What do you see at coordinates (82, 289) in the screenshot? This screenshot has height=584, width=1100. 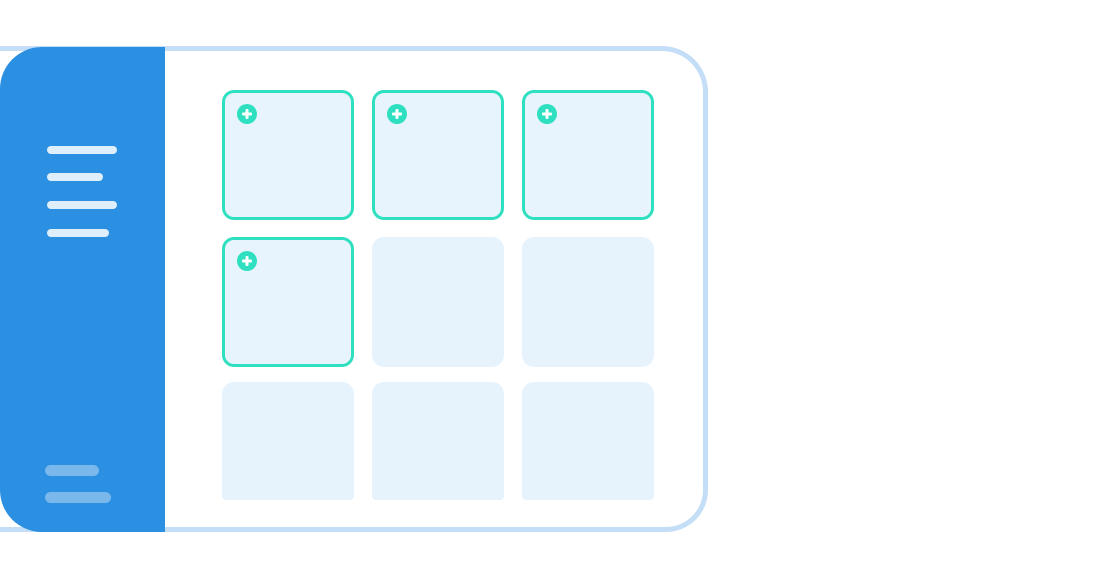 I see `sidebar` at bounding box center [82, 289].